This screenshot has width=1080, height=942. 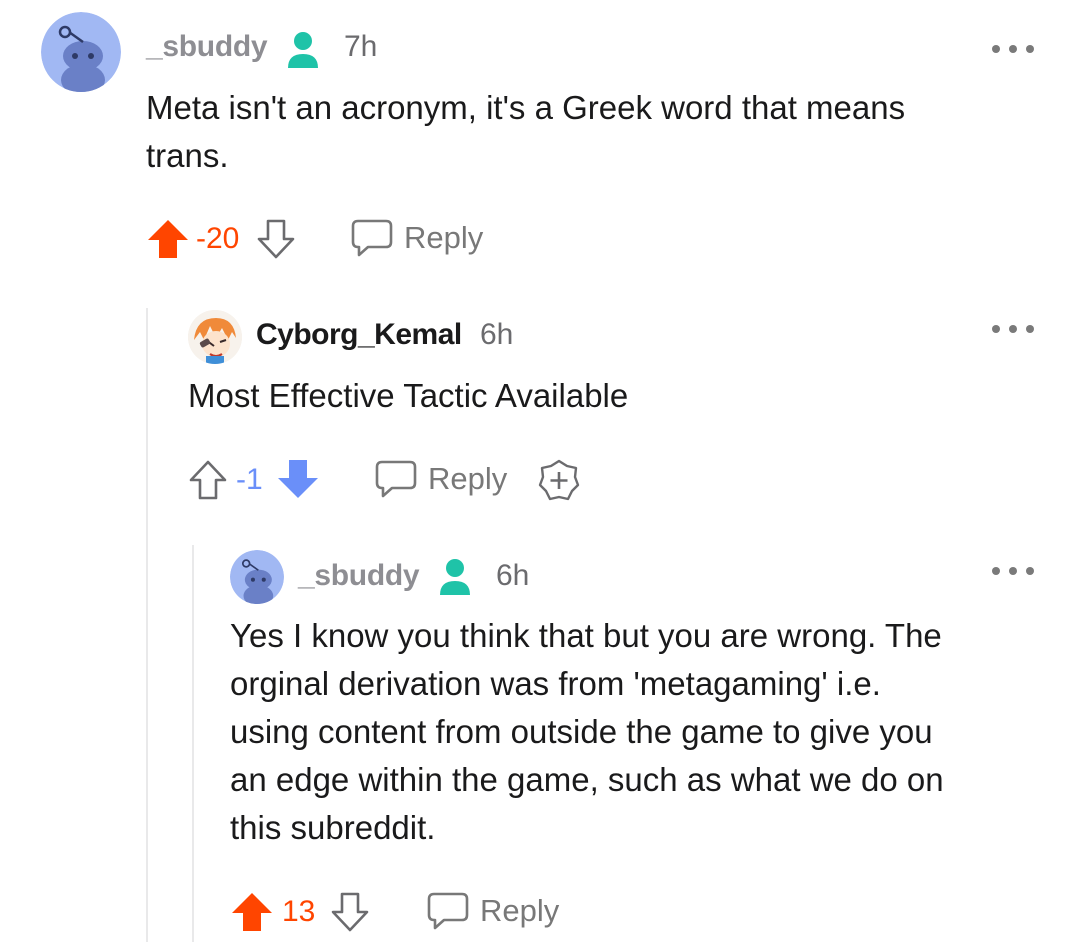 I want to click on anime-avatar-icon, so click(x=215, y=337).